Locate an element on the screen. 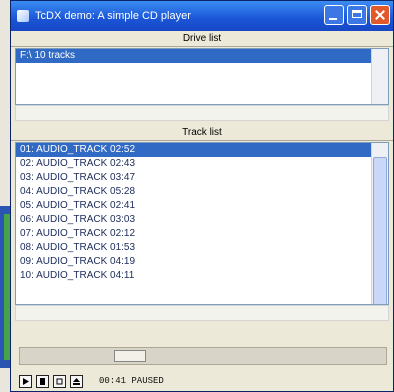 Image resolution: width=394 pixels, height=392 pixels. window-controls is located at coordinates (357, 15).